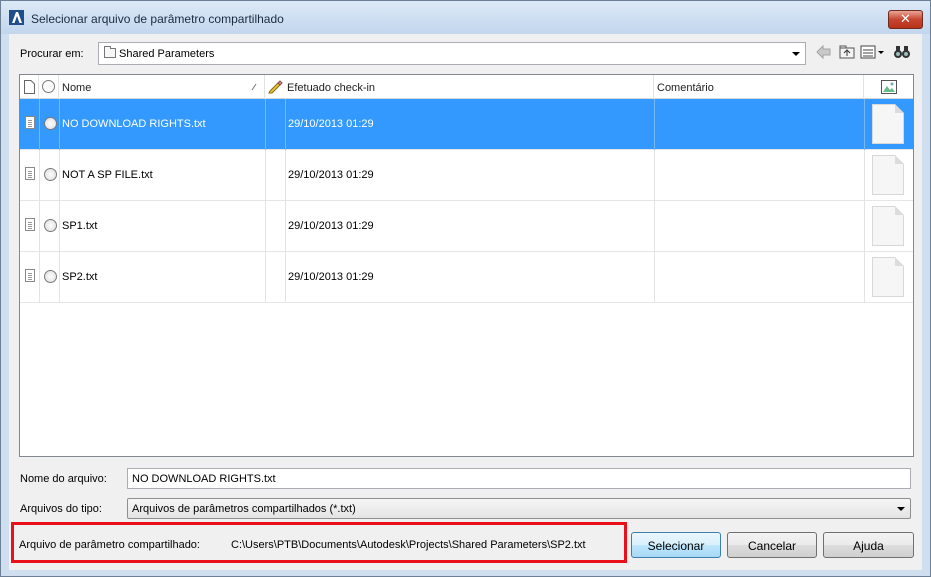  I want to click on up-folder-icon, so click(847, 52).